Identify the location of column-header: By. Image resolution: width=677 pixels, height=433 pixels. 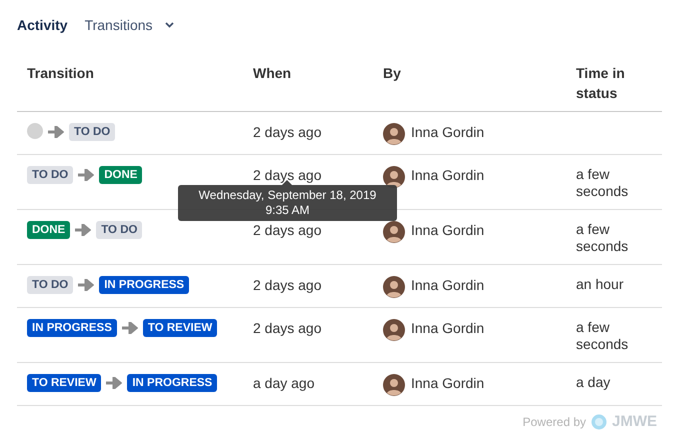
(392, 73).